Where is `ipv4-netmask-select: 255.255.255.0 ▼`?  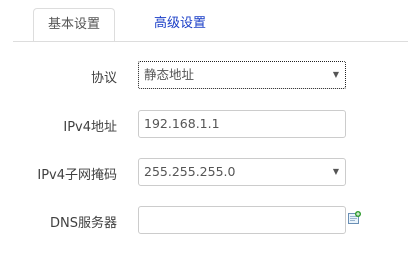
ipv4-netmask-select: 255.255.255.0 ▼ is located at coordinates (242, 172).